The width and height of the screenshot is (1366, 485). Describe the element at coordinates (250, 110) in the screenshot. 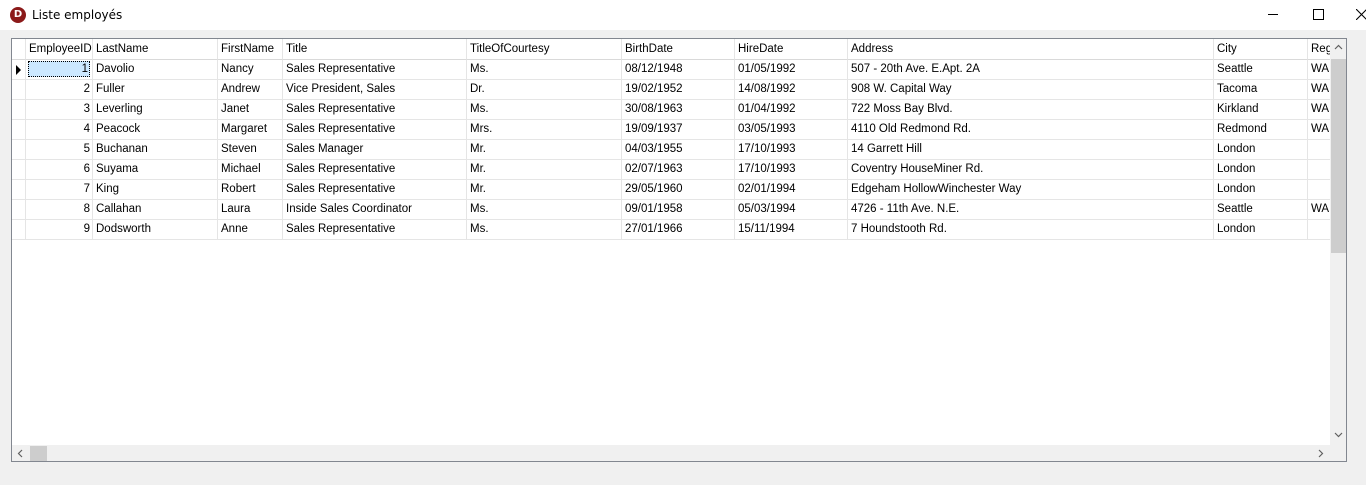

I see `table-cell: Janet` at that location.